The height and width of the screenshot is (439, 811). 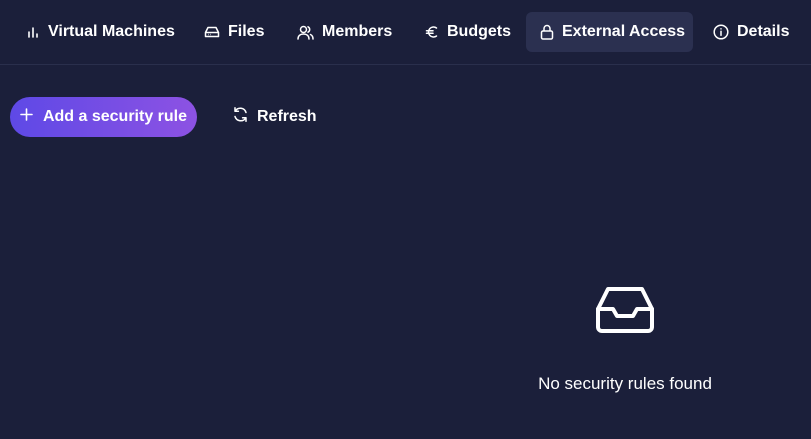 I want to click on add-security-rule-button: Add a security rule, so click(x=103, y=117).